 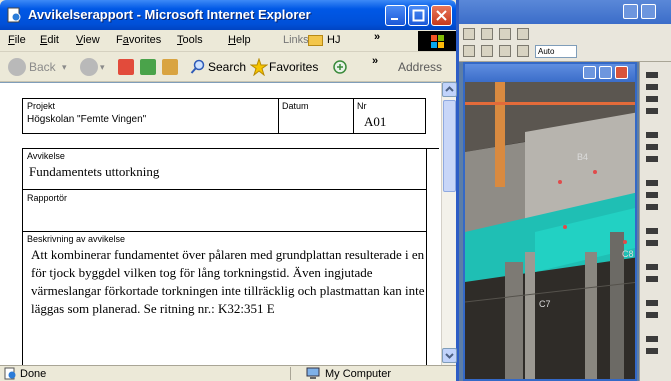 I want to click on status-text: Done, so click(x=33, y=374).